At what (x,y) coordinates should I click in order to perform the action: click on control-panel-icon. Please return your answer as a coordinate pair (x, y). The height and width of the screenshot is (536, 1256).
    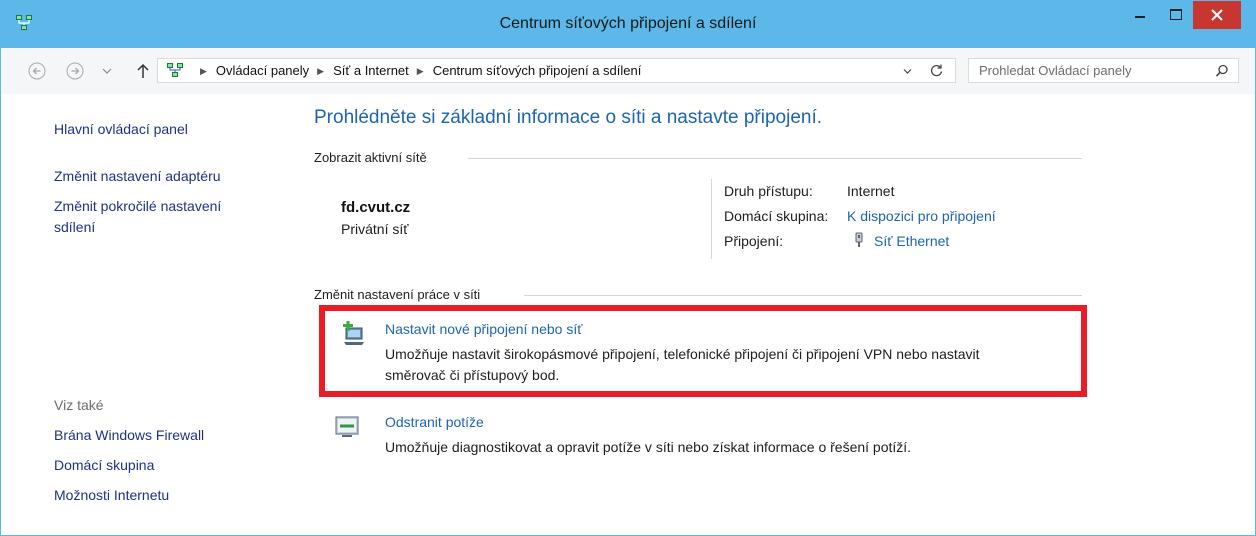
    Looking at the image, I should click on (175, 70).